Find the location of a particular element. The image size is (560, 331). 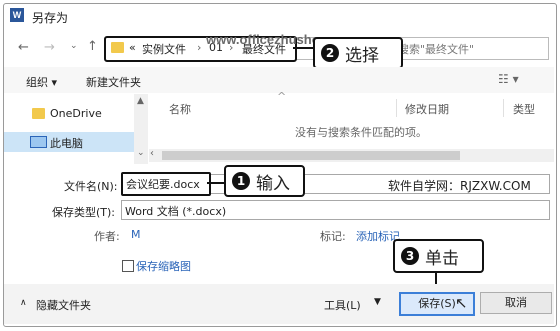

scroll-thumb is located at coordinates (311, 155).